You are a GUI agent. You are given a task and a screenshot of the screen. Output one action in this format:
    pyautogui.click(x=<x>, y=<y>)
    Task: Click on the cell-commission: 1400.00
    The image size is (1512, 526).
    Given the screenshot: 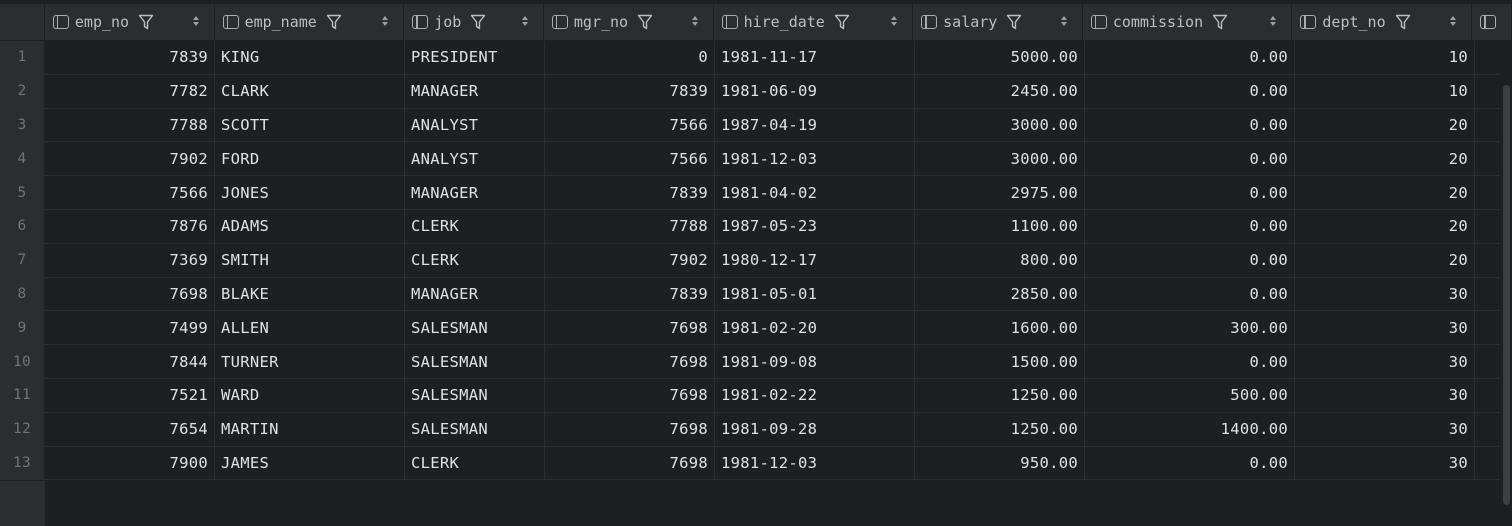 What is the action you would take?
    pyautogui.click(x=1190, y=429)
    